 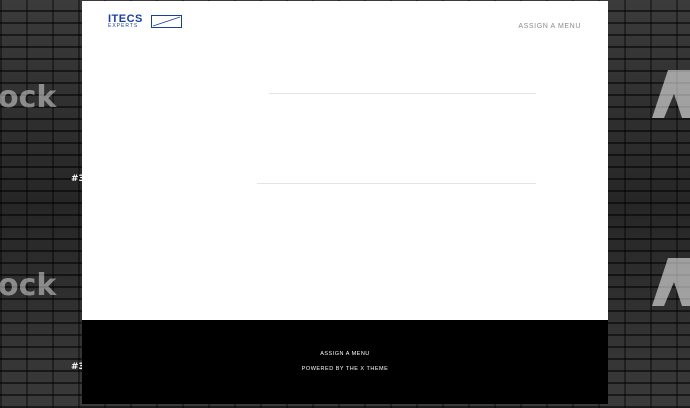 What do you see at coordinates (123, 26) in the screenshot?
I see `logo-text-bottom: EXPERTS` at bounding box center [123, 26].